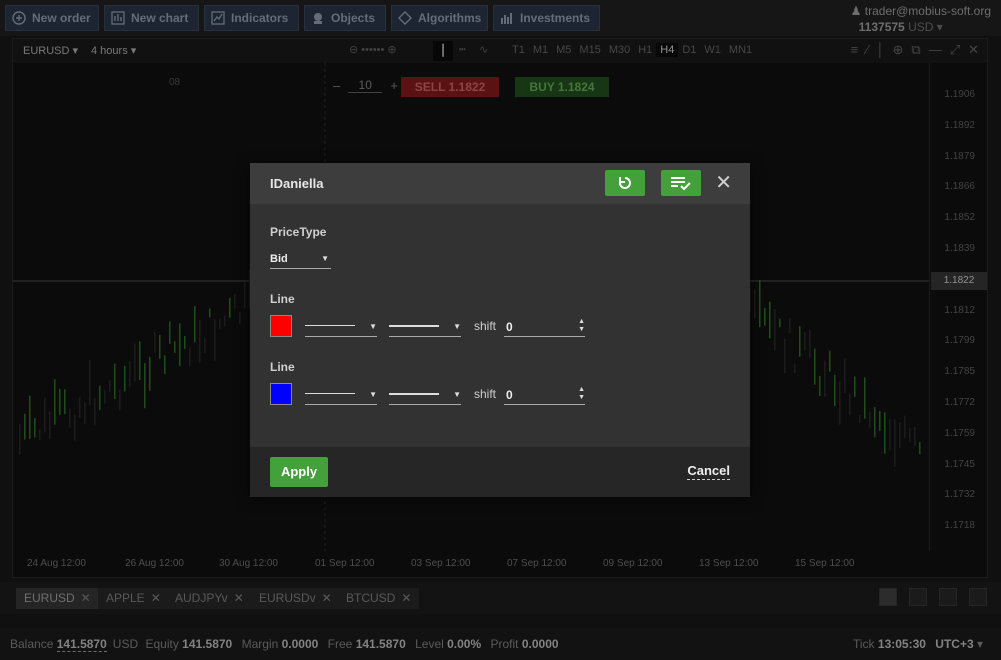  I want to click on dialog-title: IDaniella, so click(297, 183).